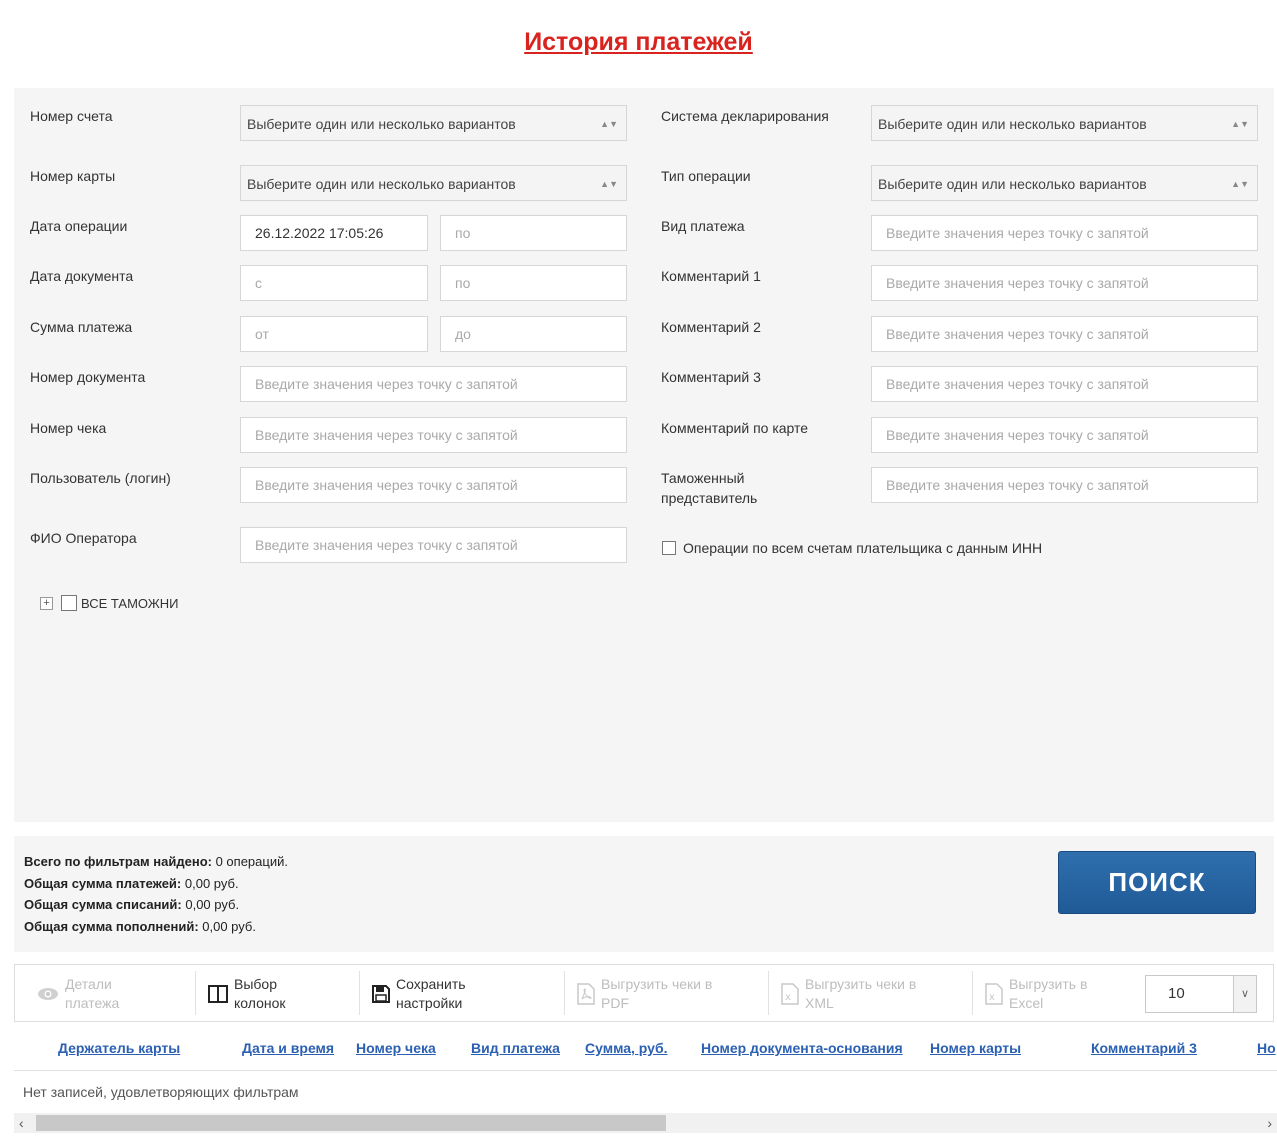 The width and height of the screenshot is (1277, 1137). Describe the element at coordinates (711, 327) in the screenshot. I see `comment2-label: Комментарий 2` at that location.